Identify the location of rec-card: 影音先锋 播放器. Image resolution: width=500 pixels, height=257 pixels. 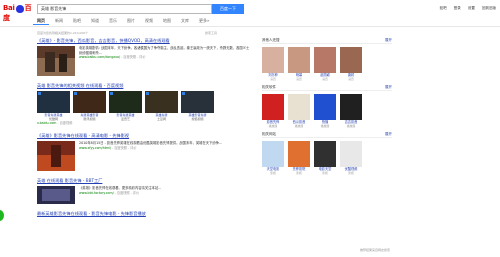
(273, 111).